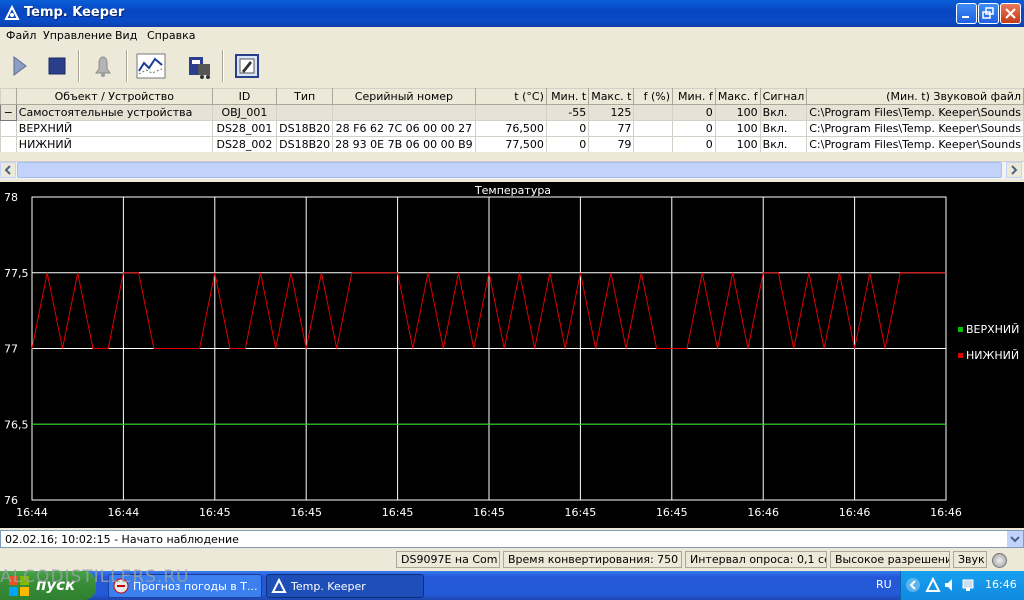 This screenshot has width=1024, height=600. I want to click on column-header: Серийный номер, so click(404, 96).